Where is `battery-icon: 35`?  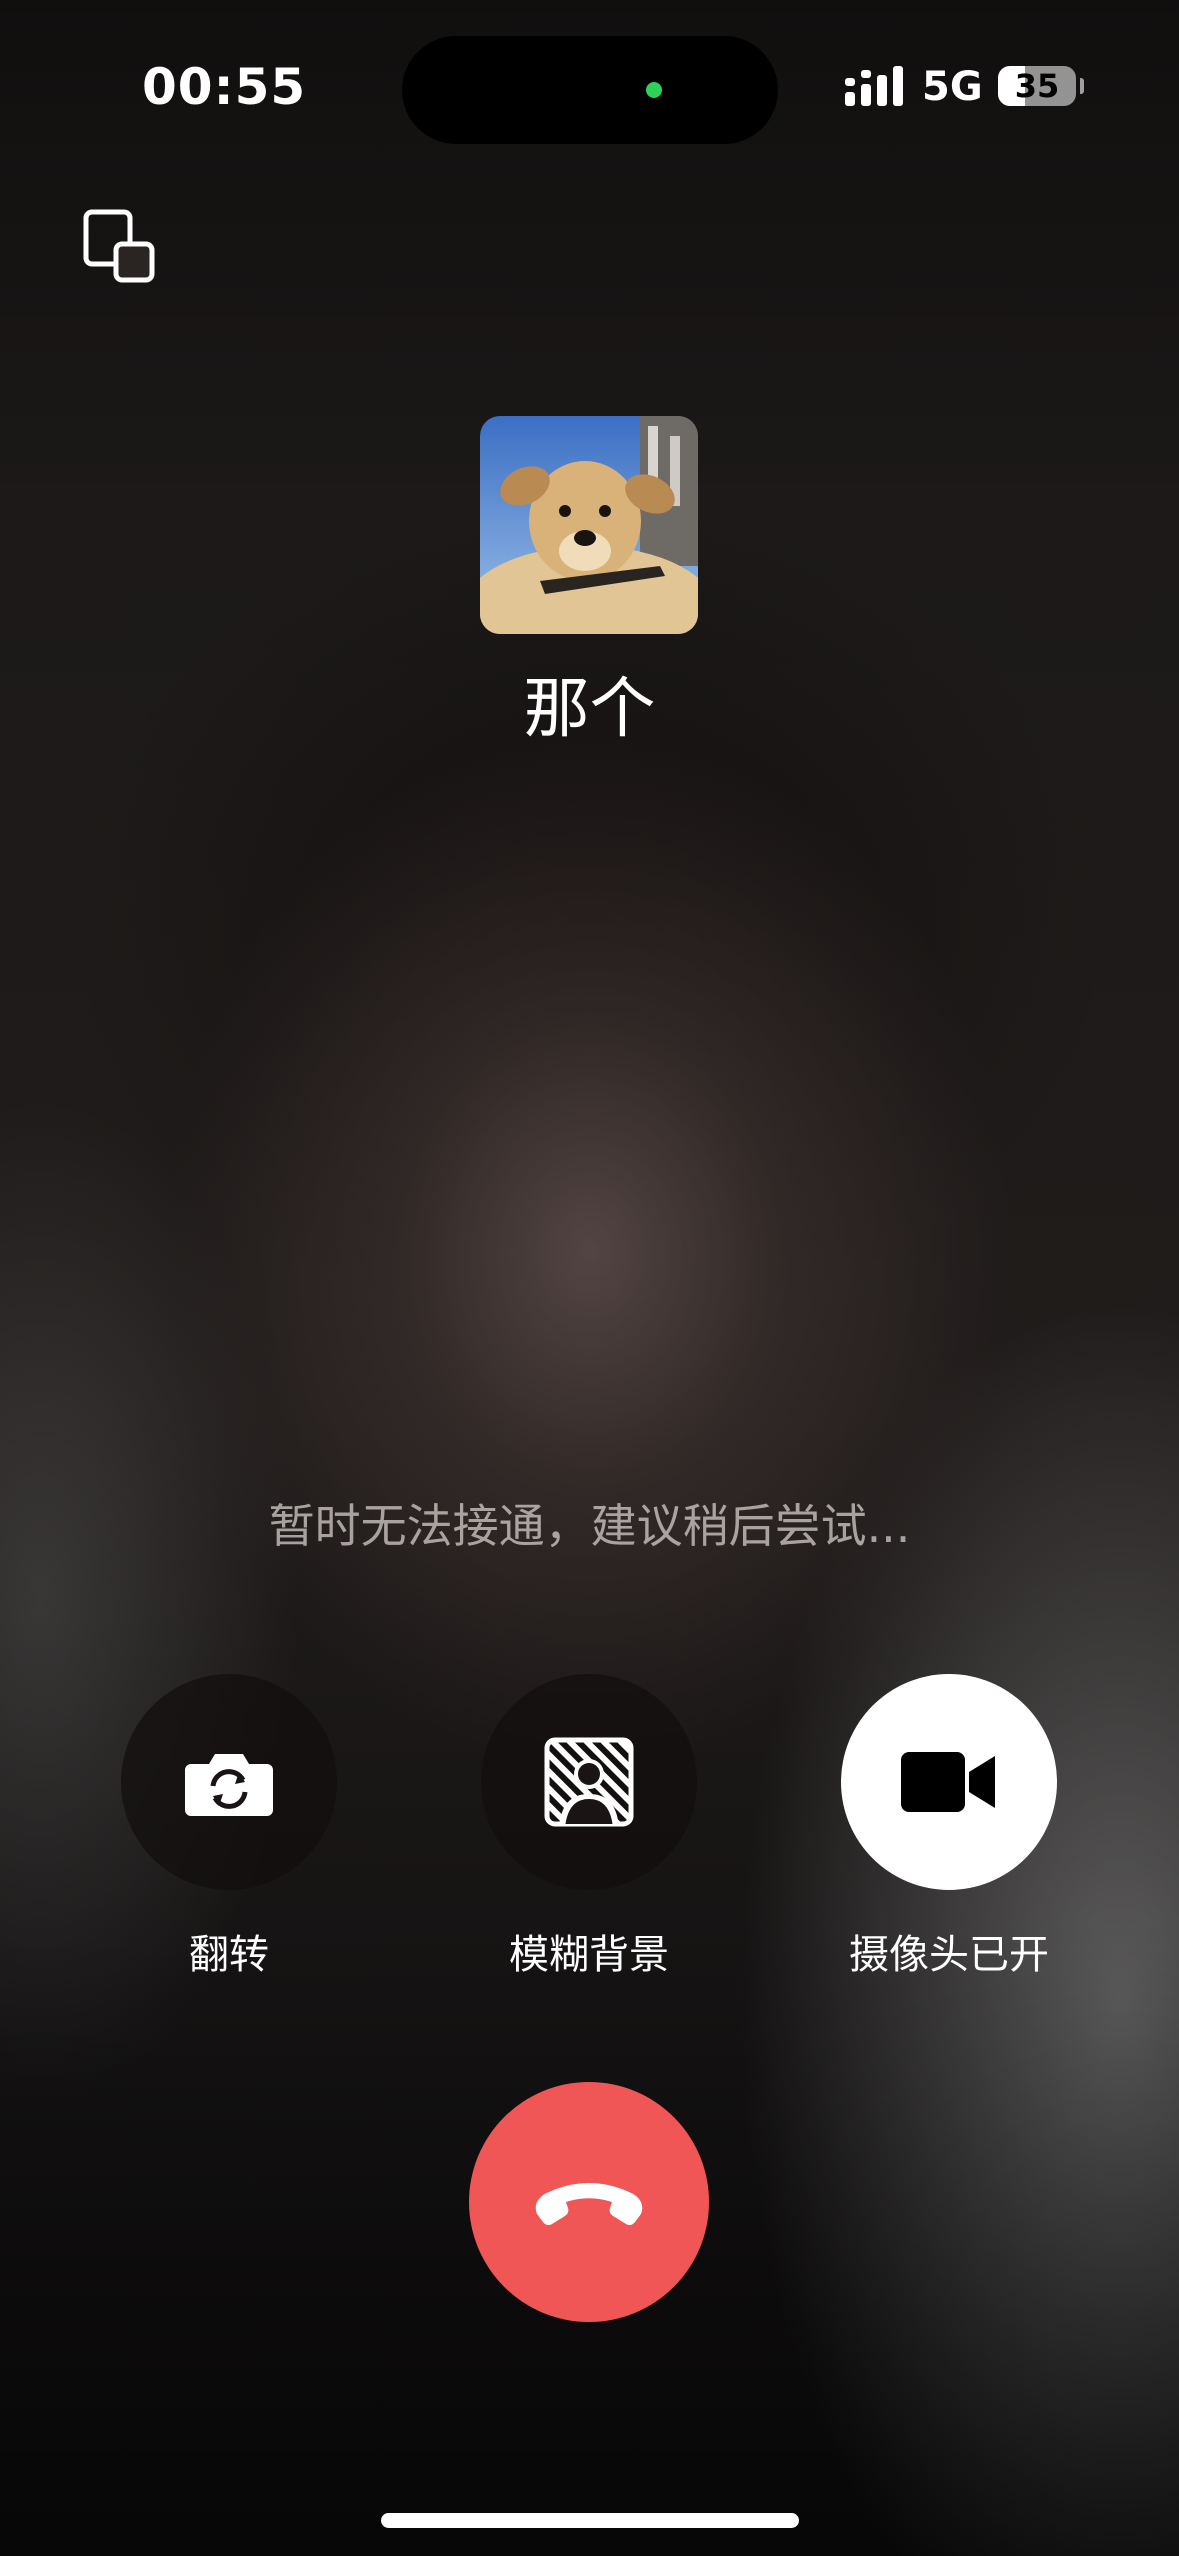 battery-icon: 35 is located at coordinates (1037, 86).